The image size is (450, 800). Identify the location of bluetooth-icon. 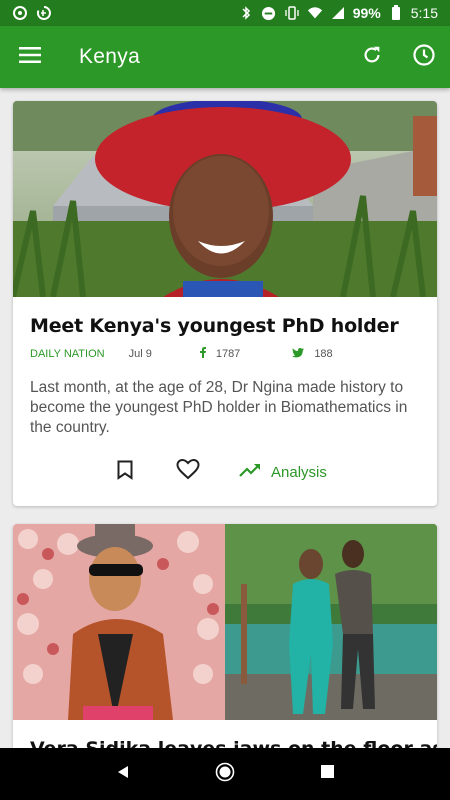
(246, 13).